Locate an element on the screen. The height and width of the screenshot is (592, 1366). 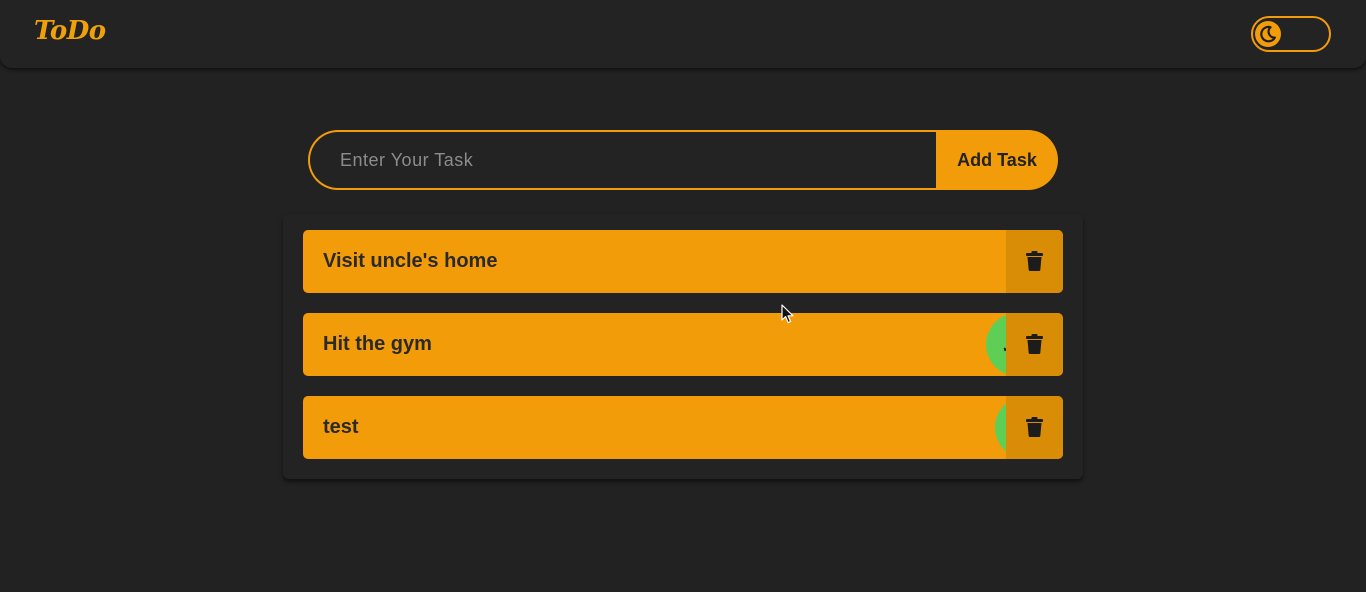
task-item: Hit the gym ✓ is located at coordinates (683, 344).